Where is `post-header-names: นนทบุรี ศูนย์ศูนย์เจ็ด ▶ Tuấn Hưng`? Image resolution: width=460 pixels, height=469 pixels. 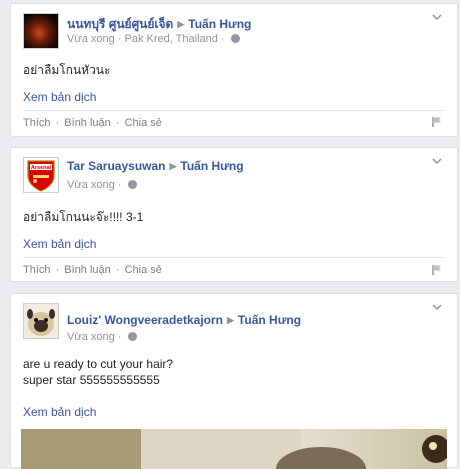
post-header-names: นนทบุรี ศูนย์ศูนย์เจ็ด ▶ Tuấn Hưng is located at coordinates (159, 24).